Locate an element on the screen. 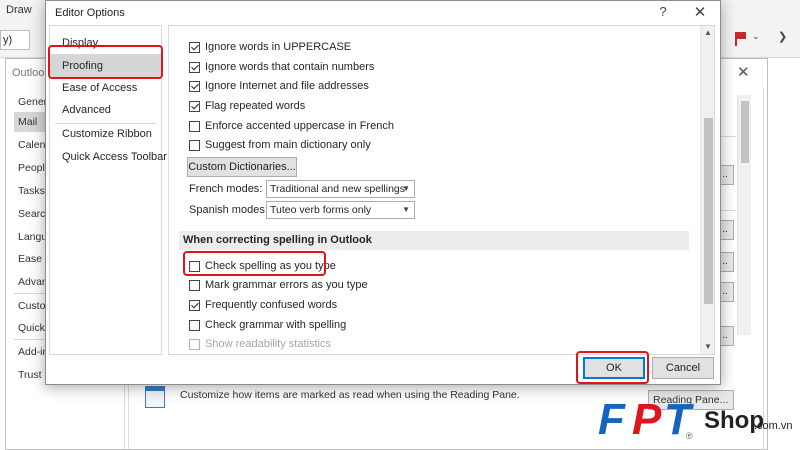 This screenshot has width=800, height=450. scroll-down-icon: ▼ is located at coordinates (708, 346).